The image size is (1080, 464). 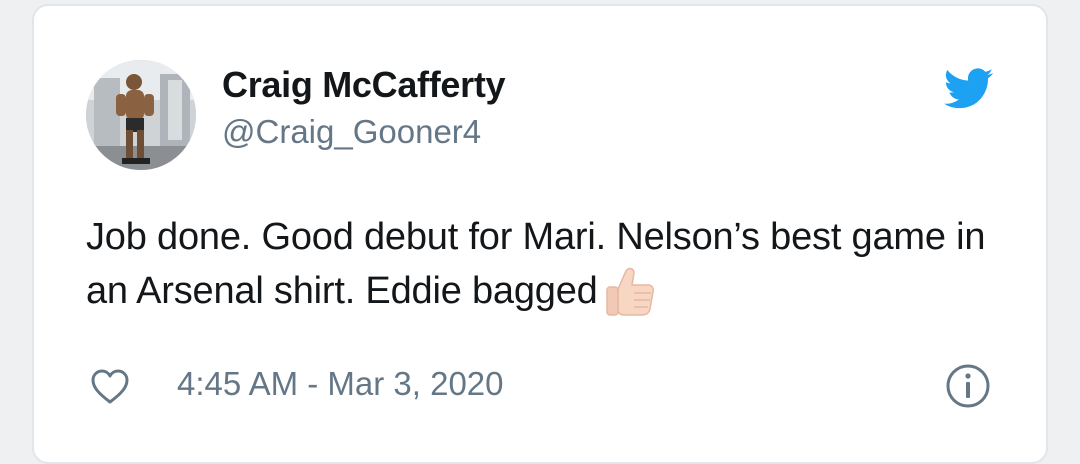 I want to click on twitter-bird-icon, so click(x=969, y=89).